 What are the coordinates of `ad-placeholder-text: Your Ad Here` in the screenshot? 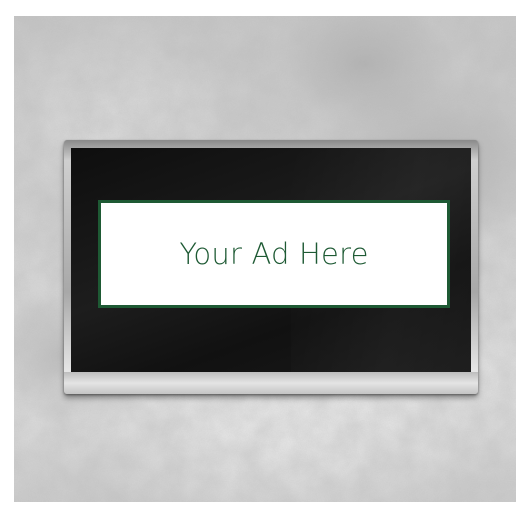 It's located at (274, 254).